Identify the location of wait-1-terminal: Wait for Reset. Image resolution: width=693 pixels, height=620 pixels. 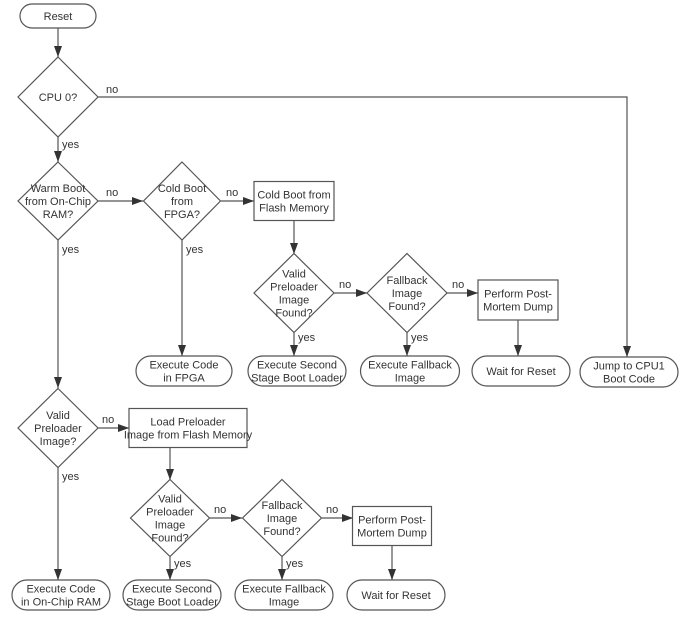
(521, 371).